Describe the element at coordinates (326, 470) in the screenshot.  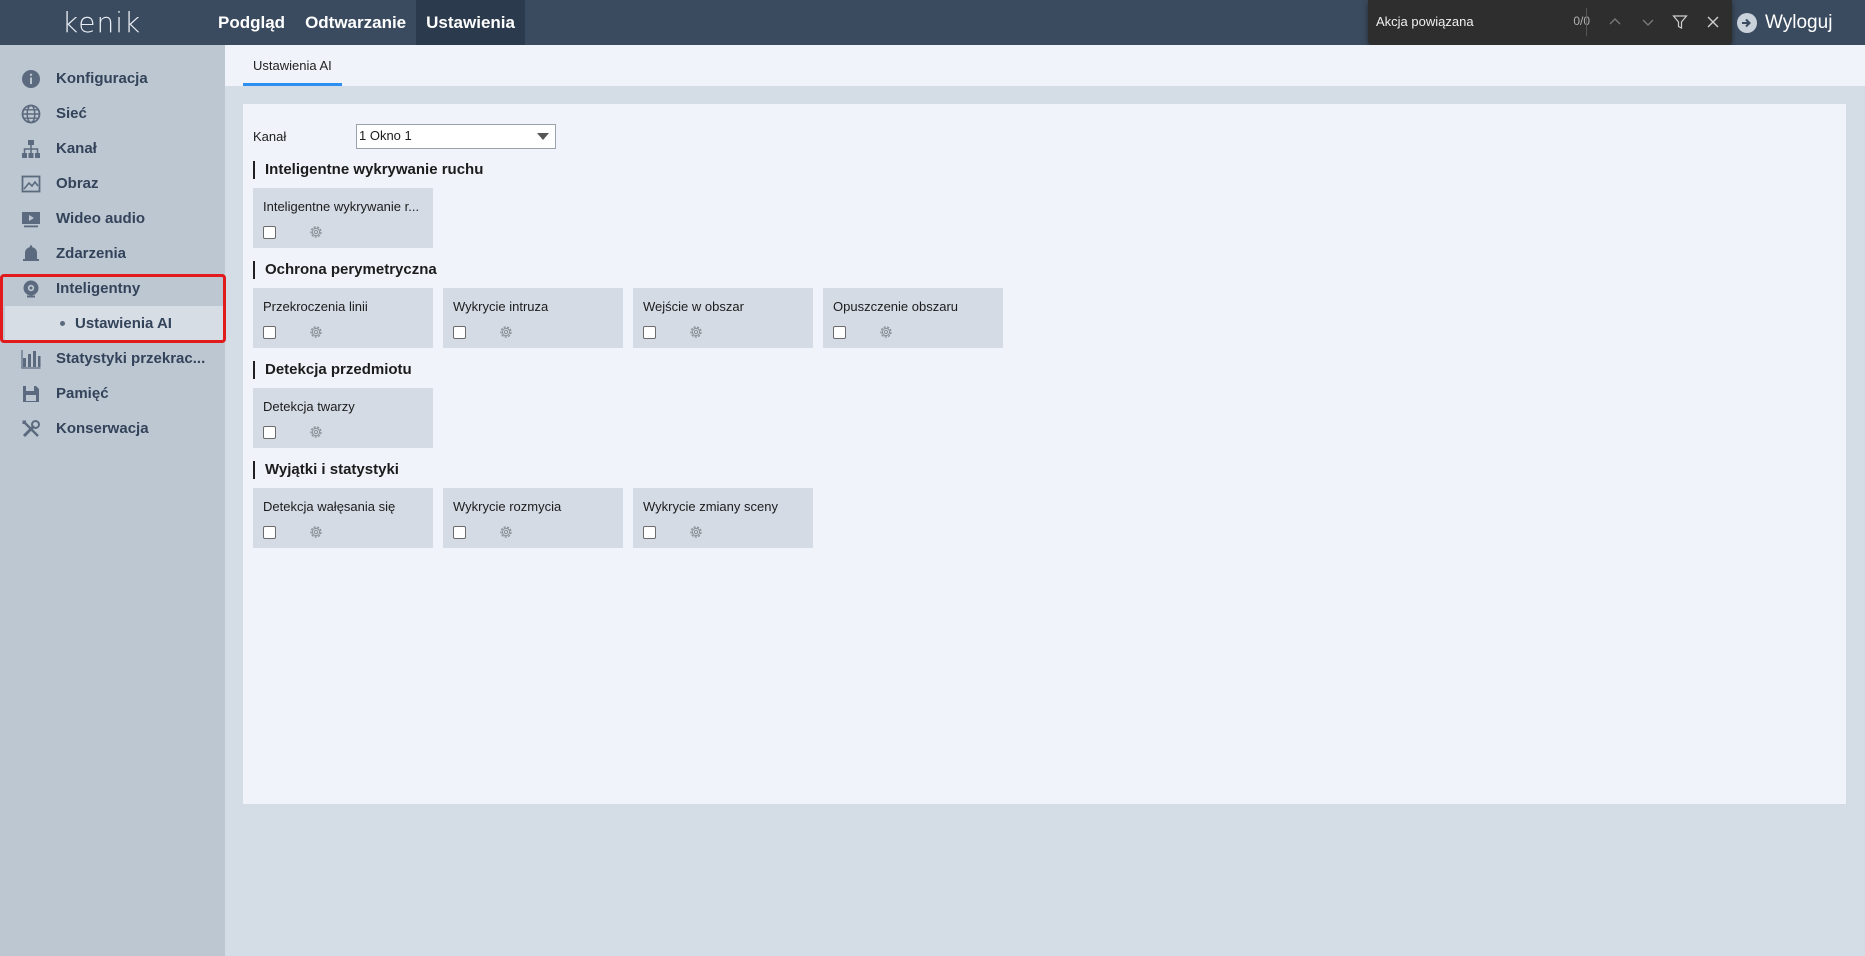
I see `section-title-exceptions: Wyjątki i statystyki` at that location.